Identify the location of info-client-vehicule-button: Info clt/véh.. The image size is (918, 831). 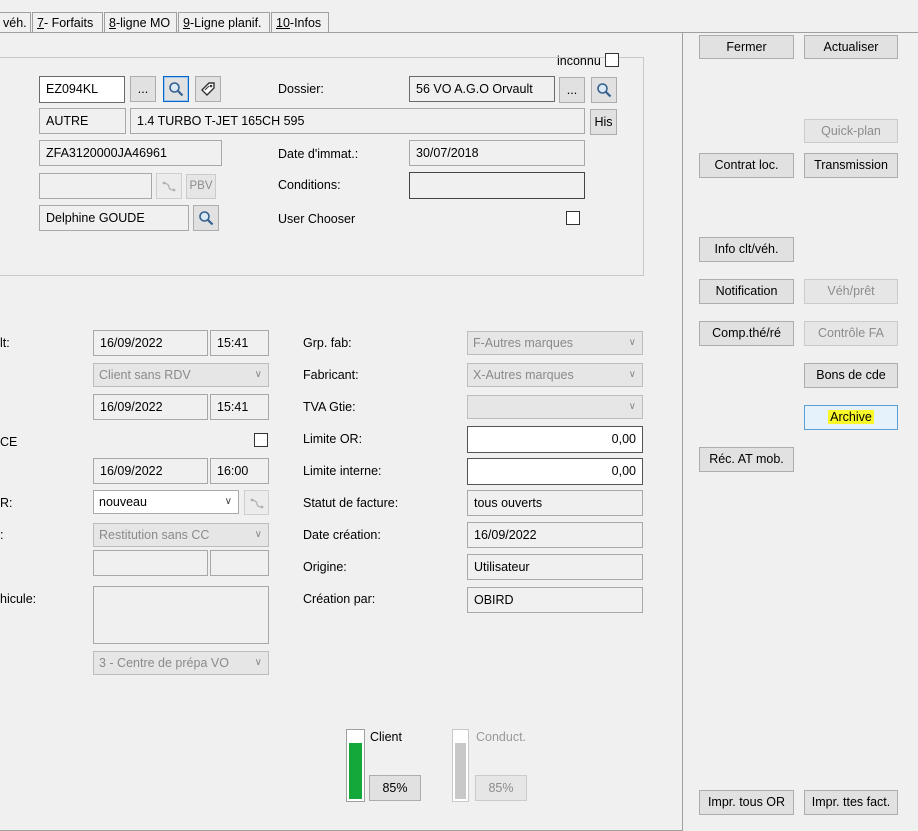
(746, 249).